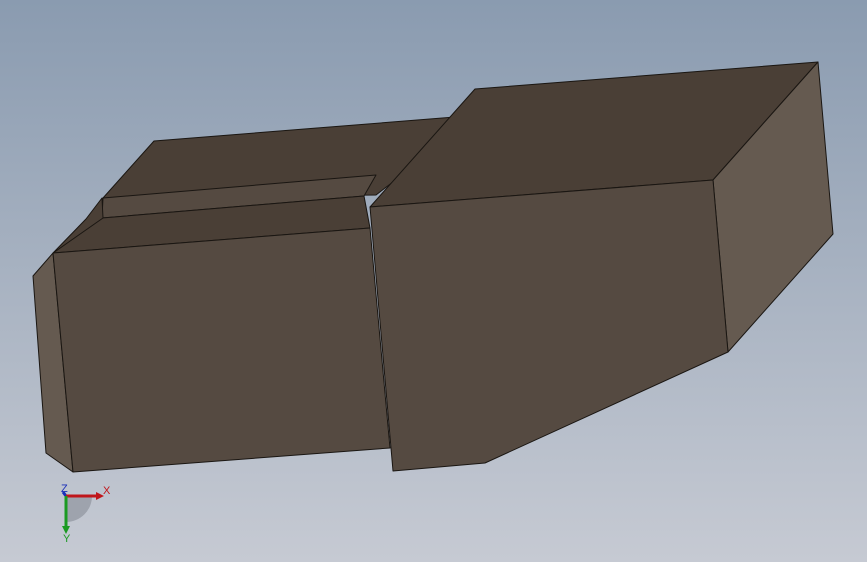 This screenshot has width=867, height=562. I want to click on z-axis-label: Z, so click(64, 489).